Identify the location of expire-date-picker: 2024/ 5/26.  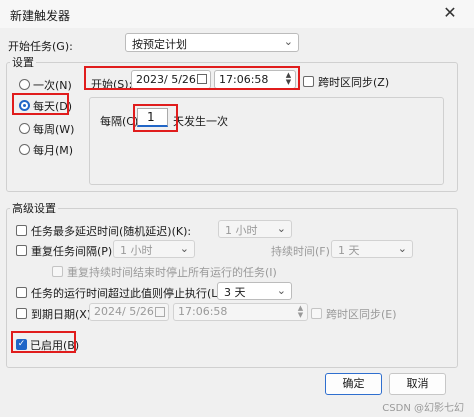
(129, 312).